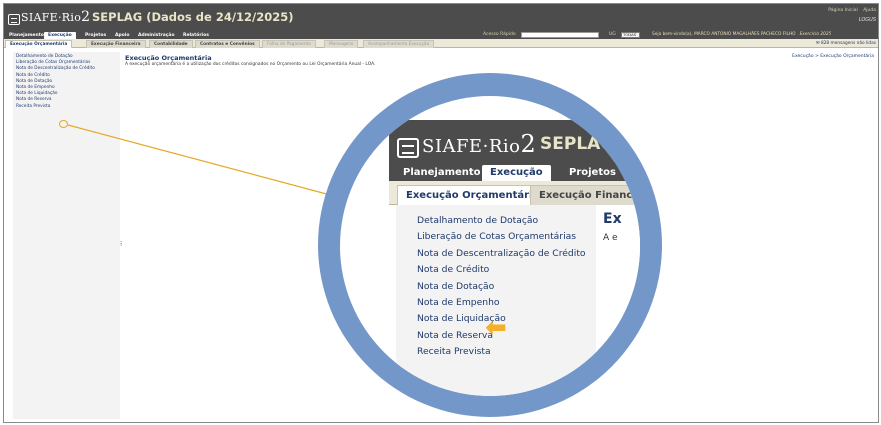  What do you see at coordinates (501, 253) in the screenshot?
I see `zoom-sidebar-item: Nota de Descentralização de Crédito` at bounding box center [501, 253].